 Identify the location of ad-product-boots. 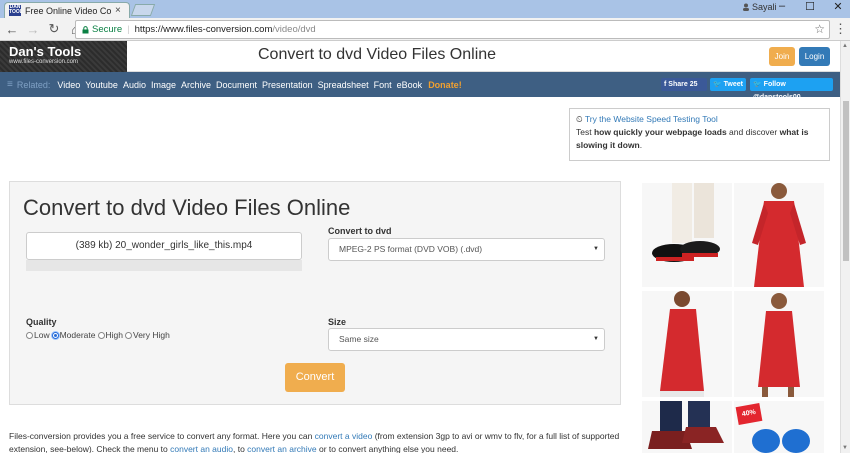
(687, 427).